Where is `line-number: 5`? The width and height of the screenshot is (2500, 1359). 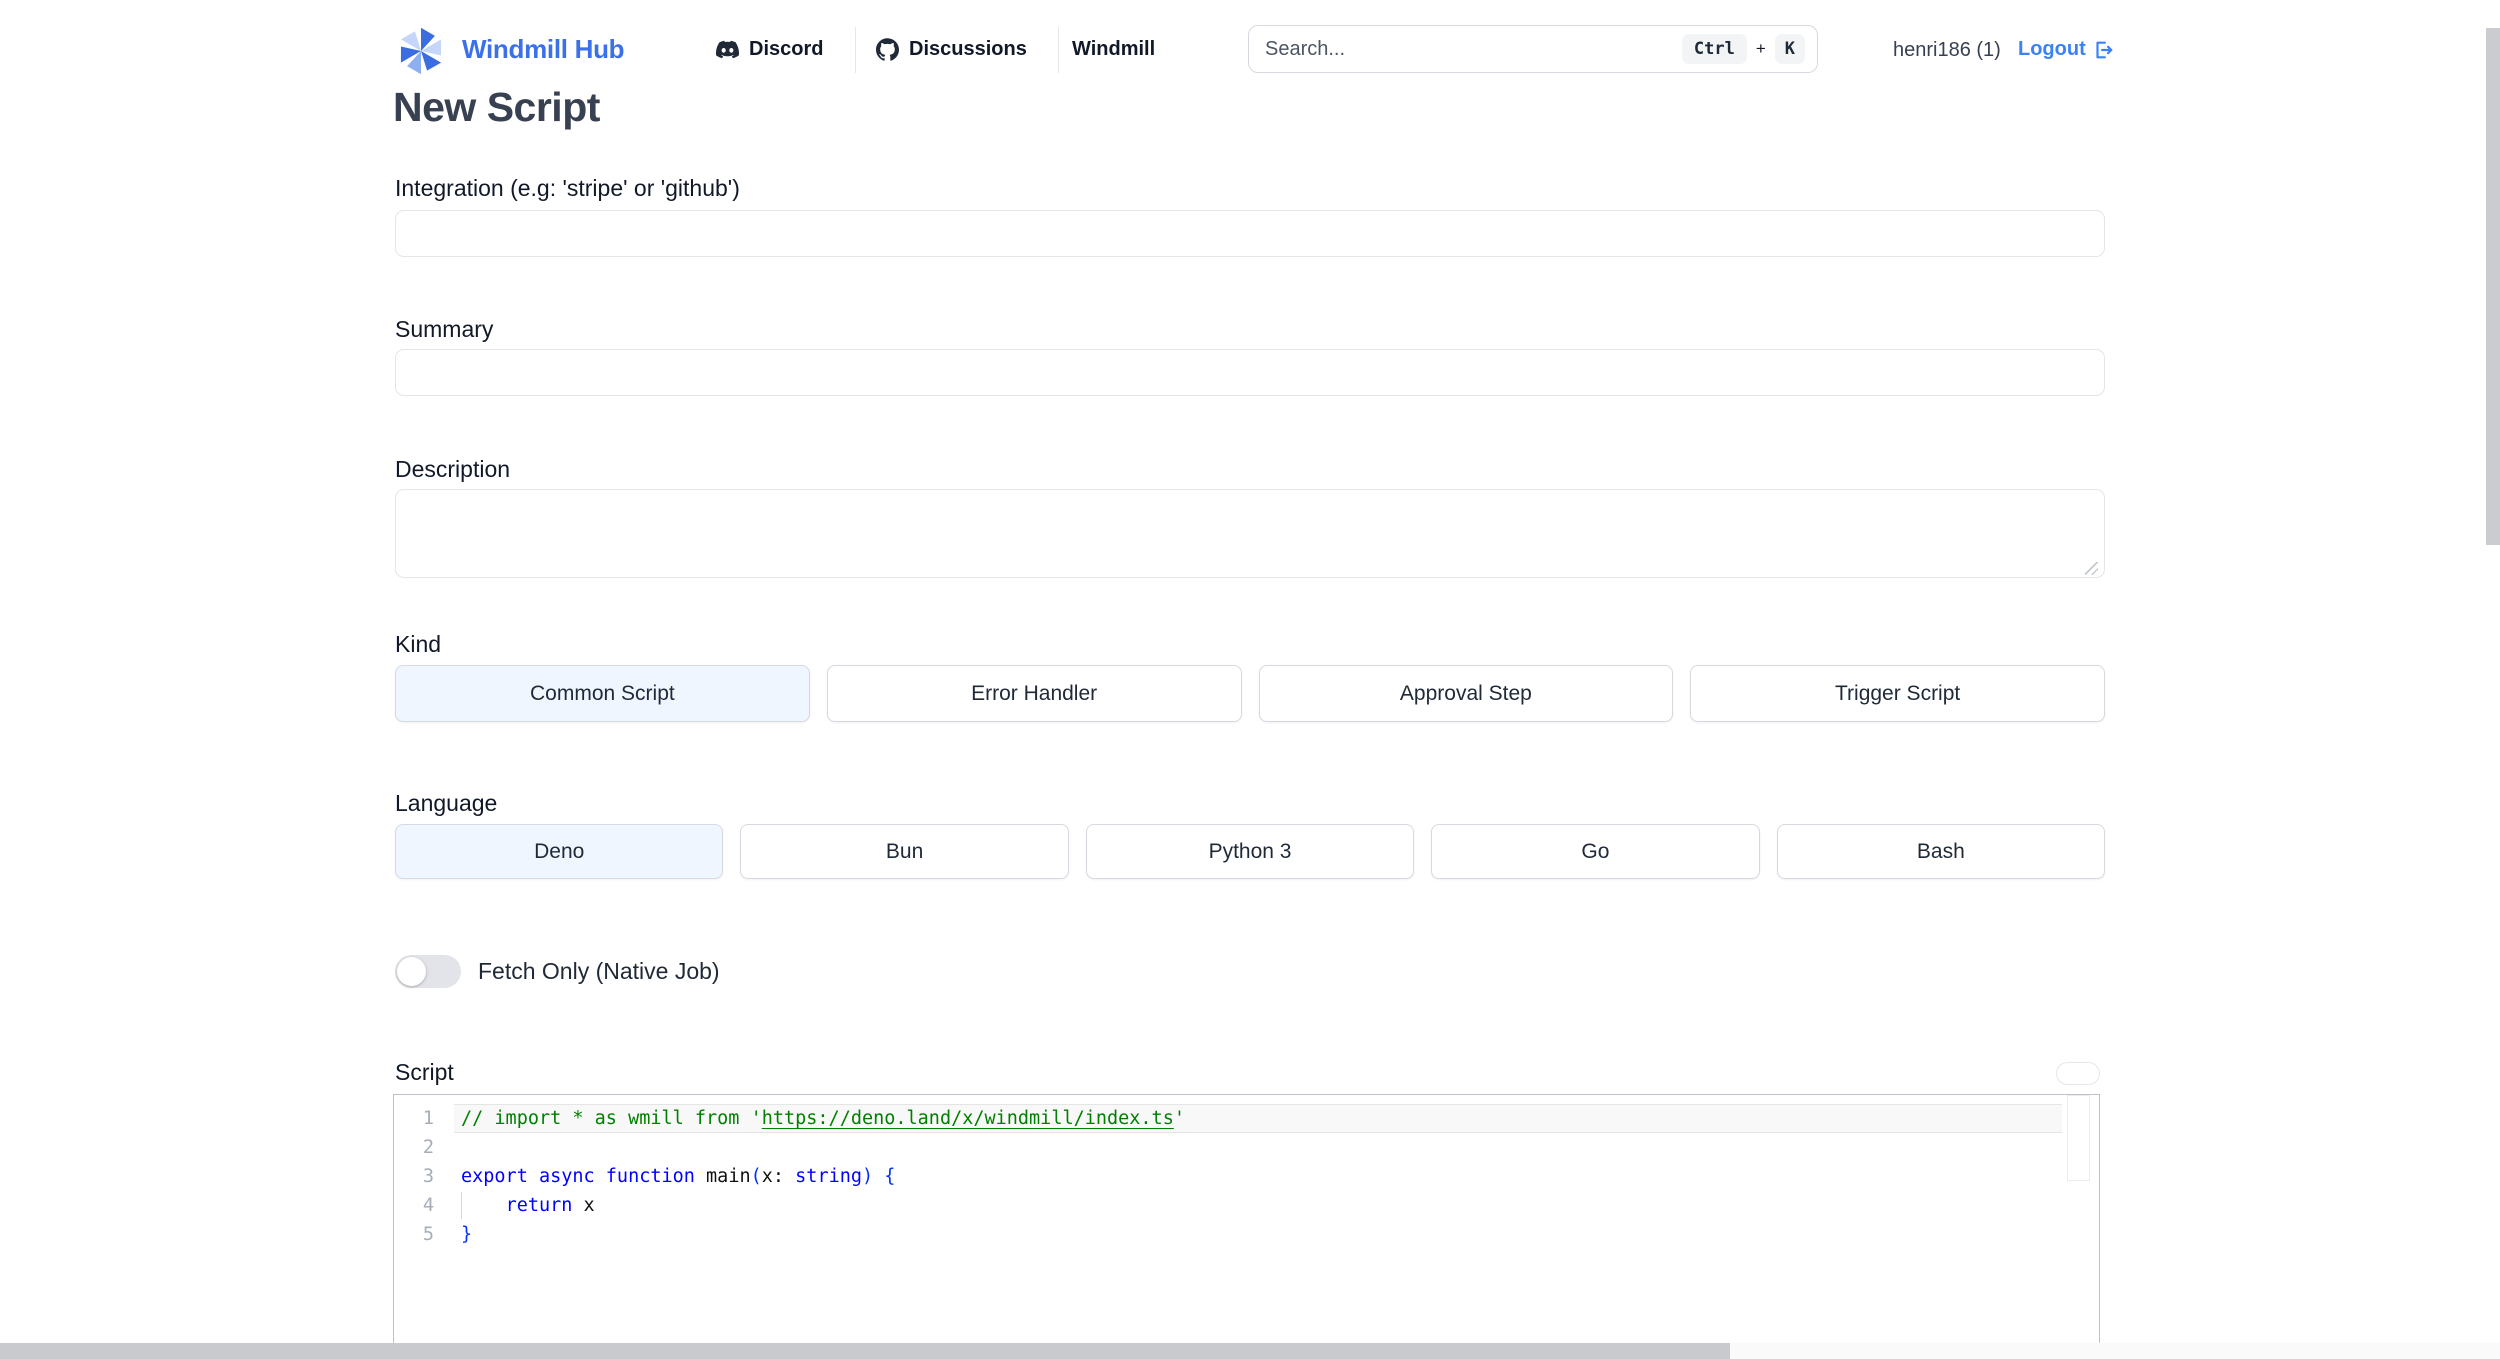 line-number: 5 is located at coordinates (428, 1234).